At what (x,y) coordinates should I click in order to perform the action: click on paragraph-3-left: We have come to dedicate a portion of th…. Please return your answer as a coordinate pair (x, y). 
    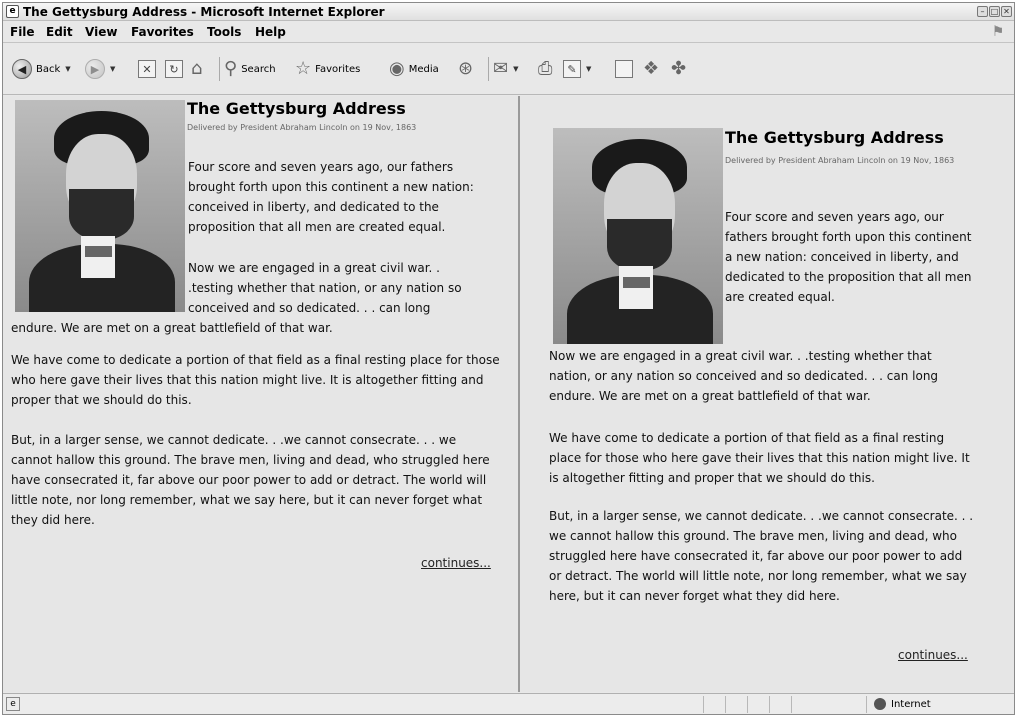
    Looking at the image, I should click on (255, 380).